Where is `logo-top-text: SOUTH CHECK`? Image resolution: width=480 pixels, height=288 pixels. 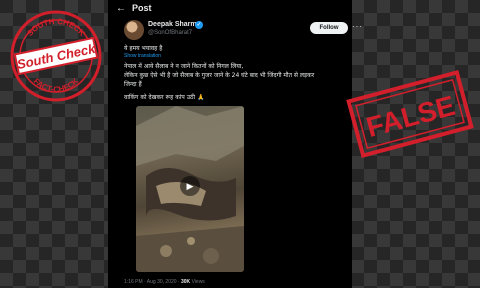 logo-top-text: SOUTH CHECK is located at coordinates (56, 27).